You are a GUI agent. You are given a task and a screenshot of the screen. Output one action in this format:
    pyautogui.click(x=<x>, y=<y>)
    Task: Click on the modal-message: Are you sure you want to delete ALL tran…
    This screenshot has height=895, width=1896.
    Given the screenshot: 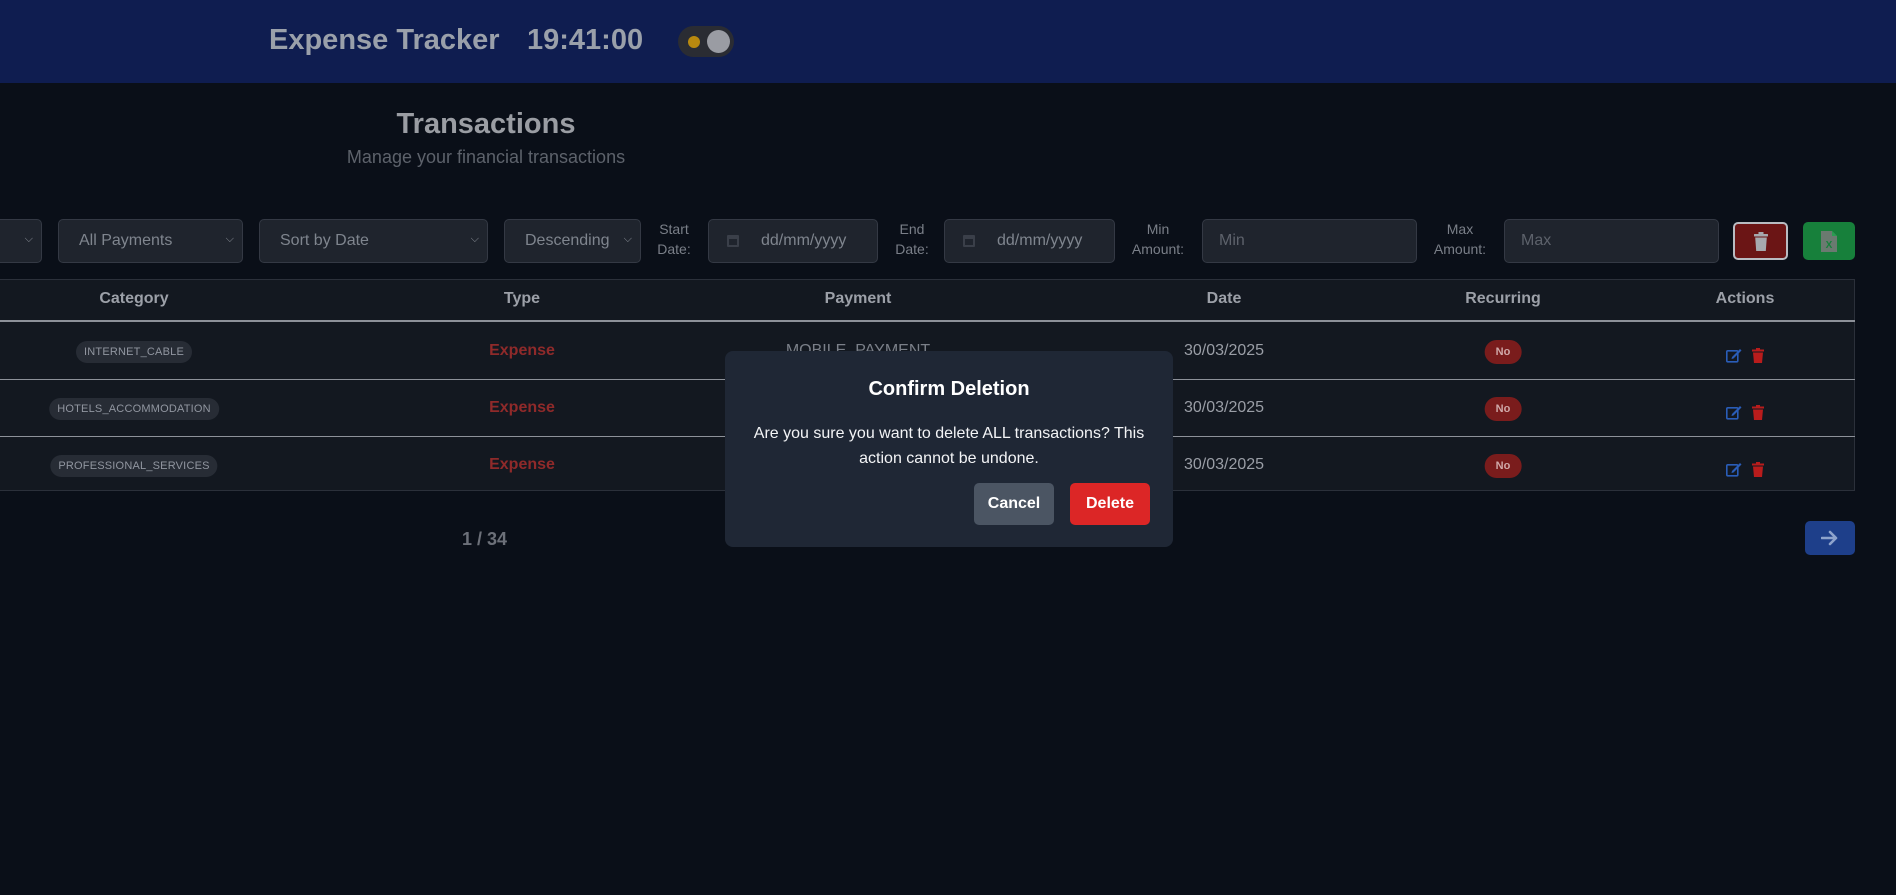 What is the action you would take?
    pyautogui.click(x=949, y=446)
    